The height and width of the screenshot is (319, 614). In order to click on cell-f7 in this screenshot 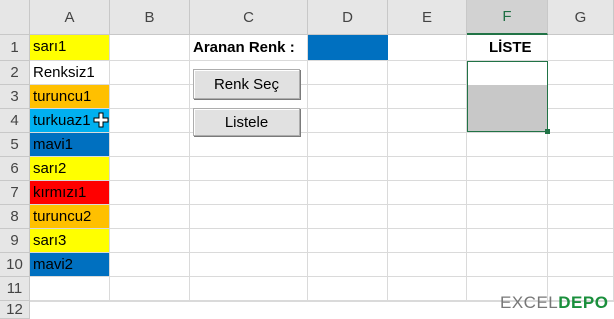, I will do `click(507, 193)`.